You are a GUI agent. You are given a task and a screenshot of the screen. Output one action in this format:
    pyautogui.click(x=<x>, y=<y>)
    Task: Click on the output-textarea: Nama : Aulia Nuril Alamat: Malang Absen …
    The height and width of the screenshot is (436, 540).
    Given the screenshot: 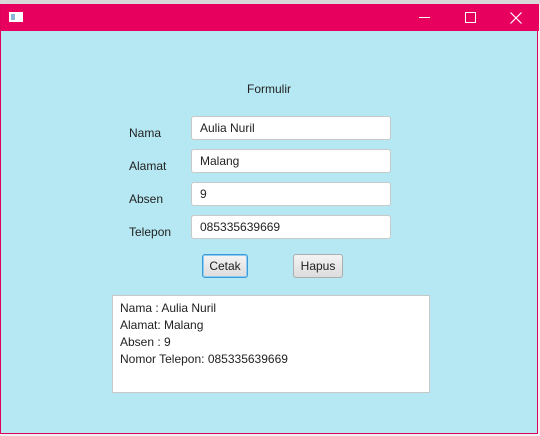 What is the action you would take?
    pyautogui.click(x=271, y=344)
    